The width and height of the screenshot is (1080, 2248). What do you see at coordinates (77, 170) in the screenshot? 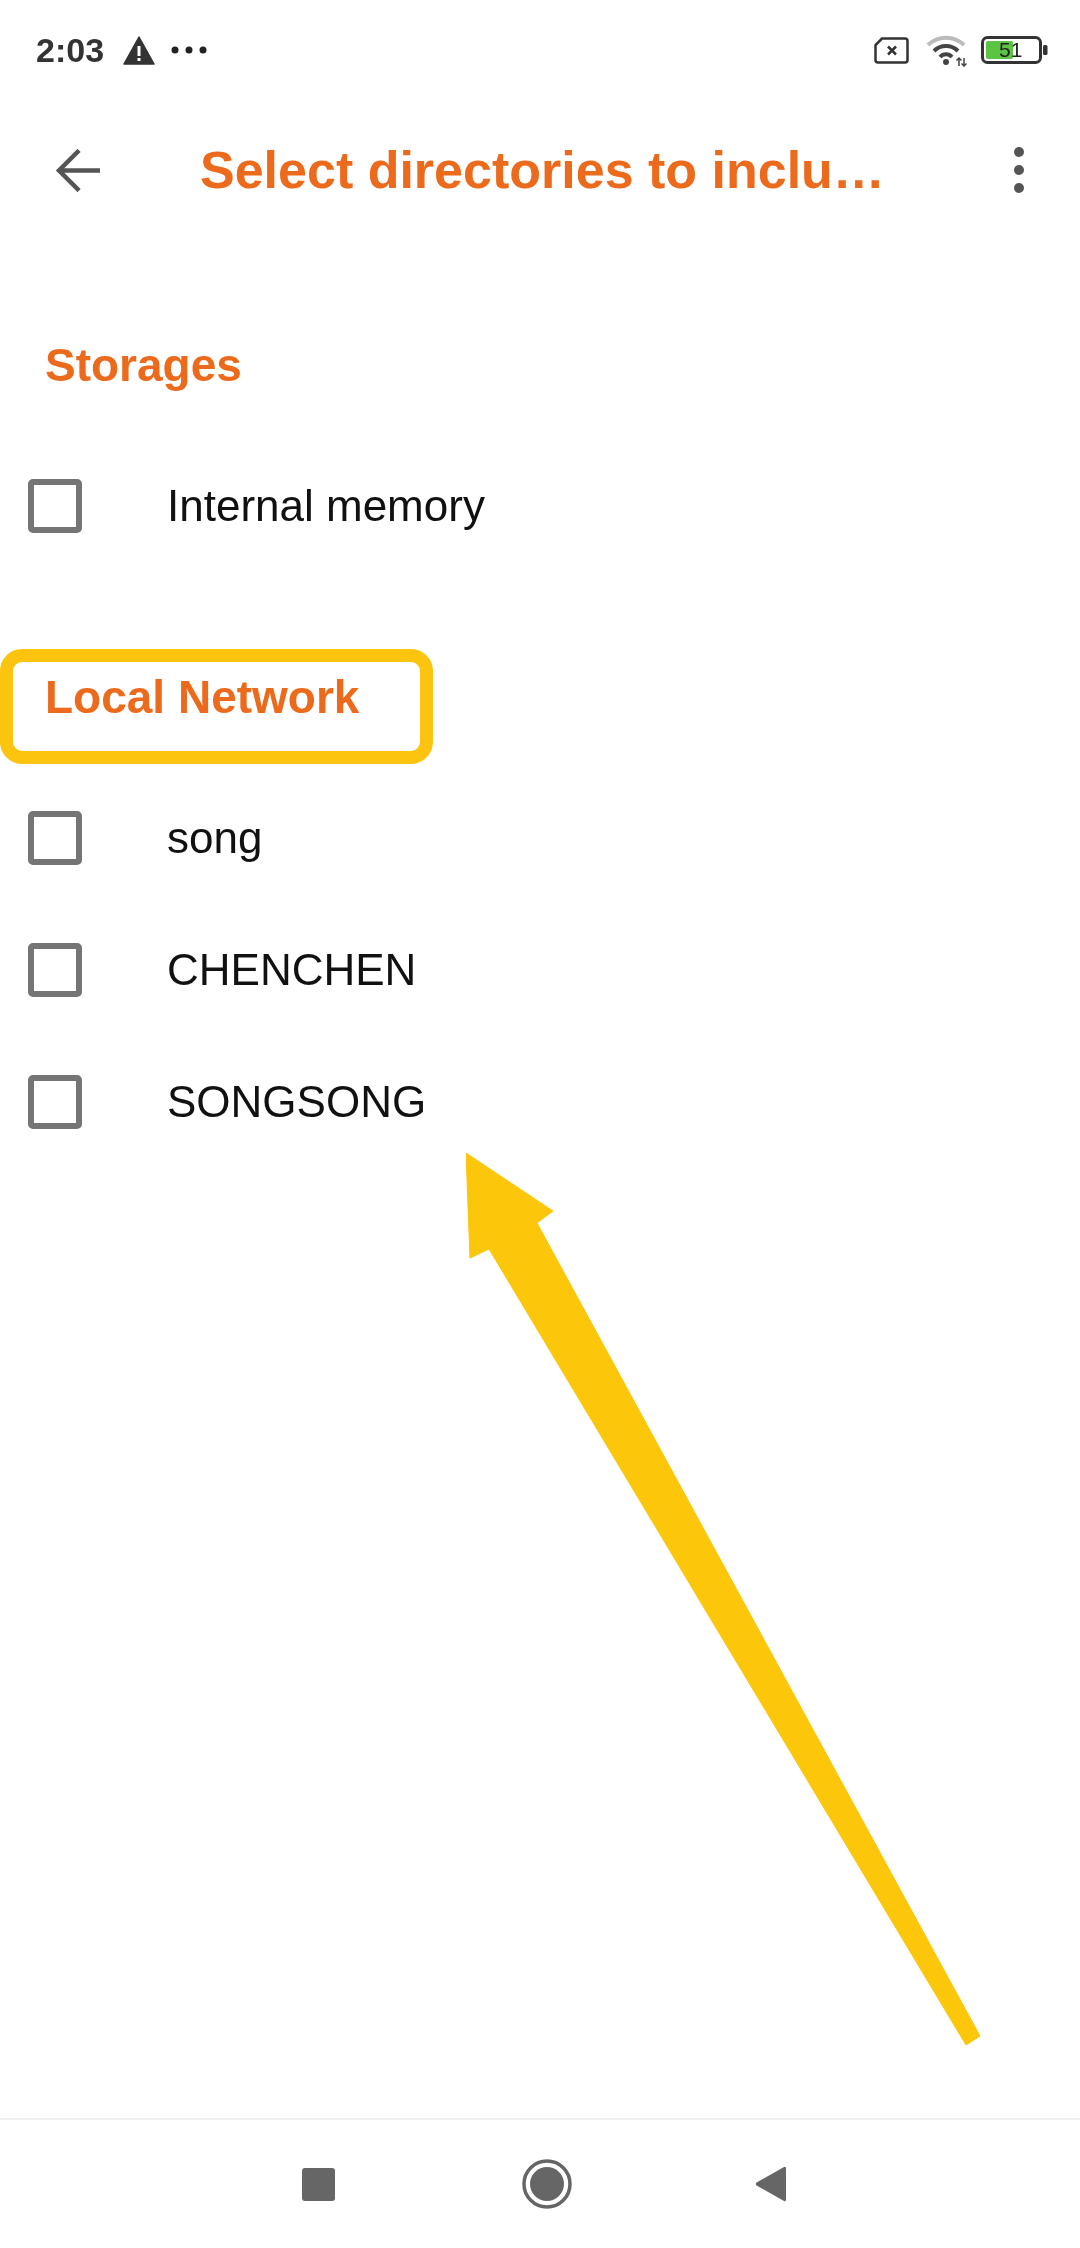
I see `back-arrow-icon` at bounding box center [77, 170].